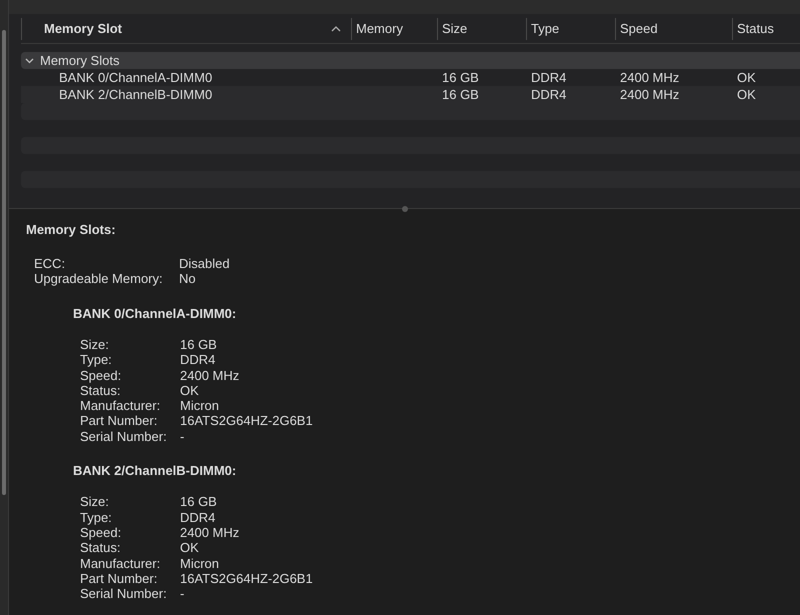 This screenshot has height=615, width=800. What do you see at coordinates (155, 471) in the screenshot?
I see `bank-title: BANK 2/ChannelB-DIMM0:` at bounding box center [155, 471].